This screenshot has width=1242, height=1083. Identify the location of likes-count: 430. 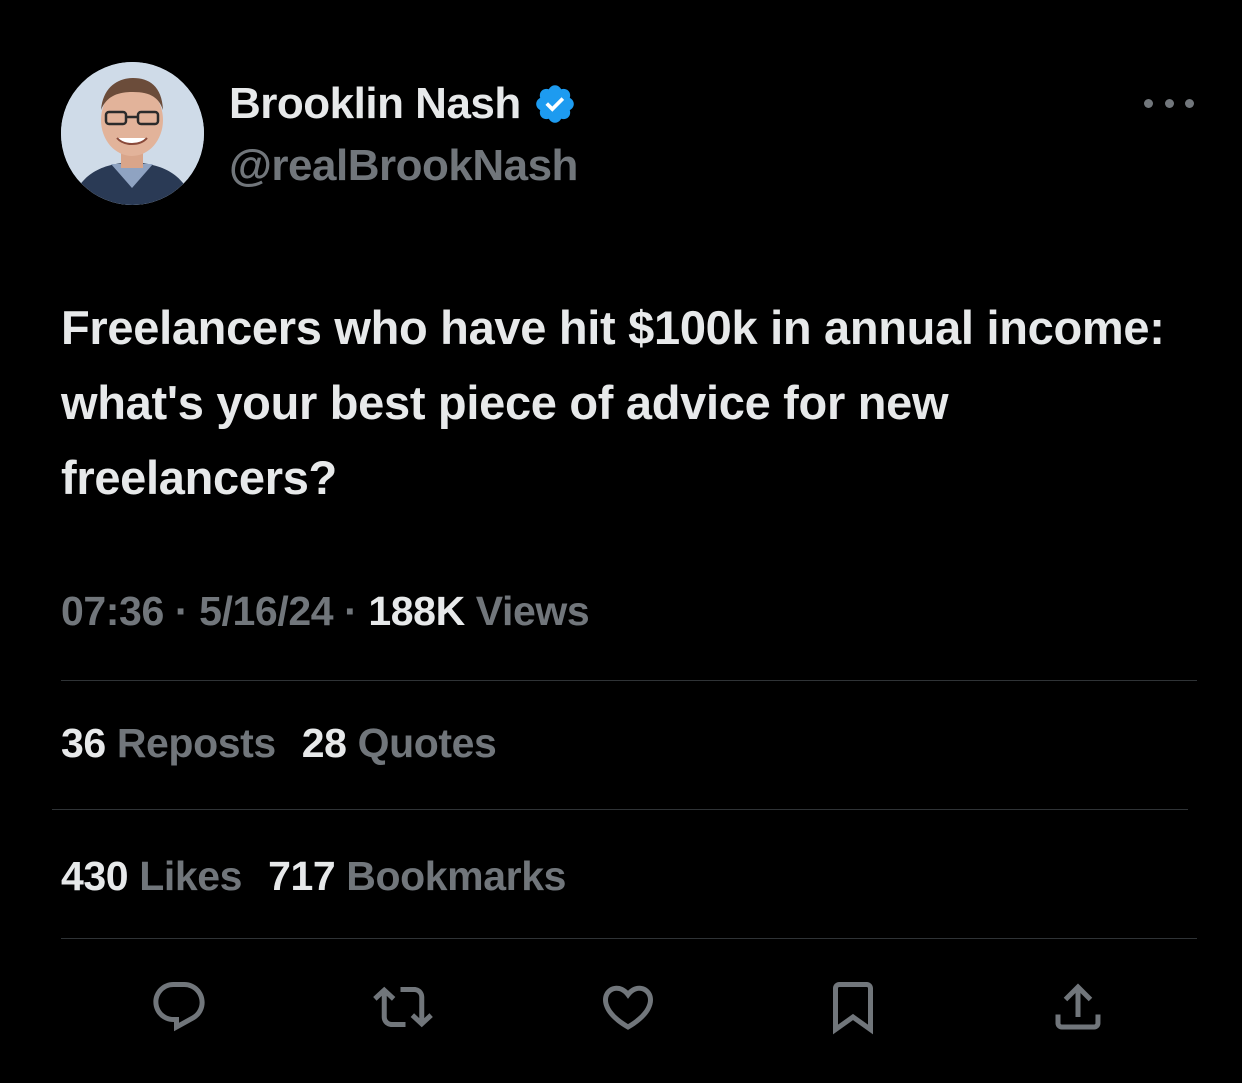
(95, 876).